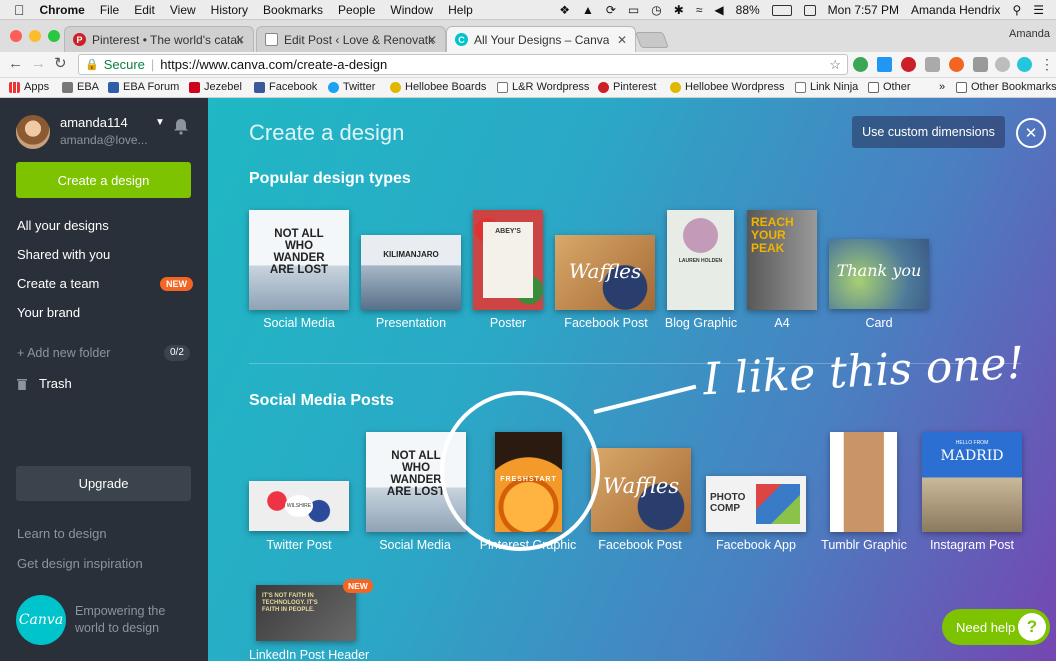 This screenshot has width=1056, height=661. Describe the element at coordinates (411, 10) in the screenshot. I see `menu-window: Window` at that location.